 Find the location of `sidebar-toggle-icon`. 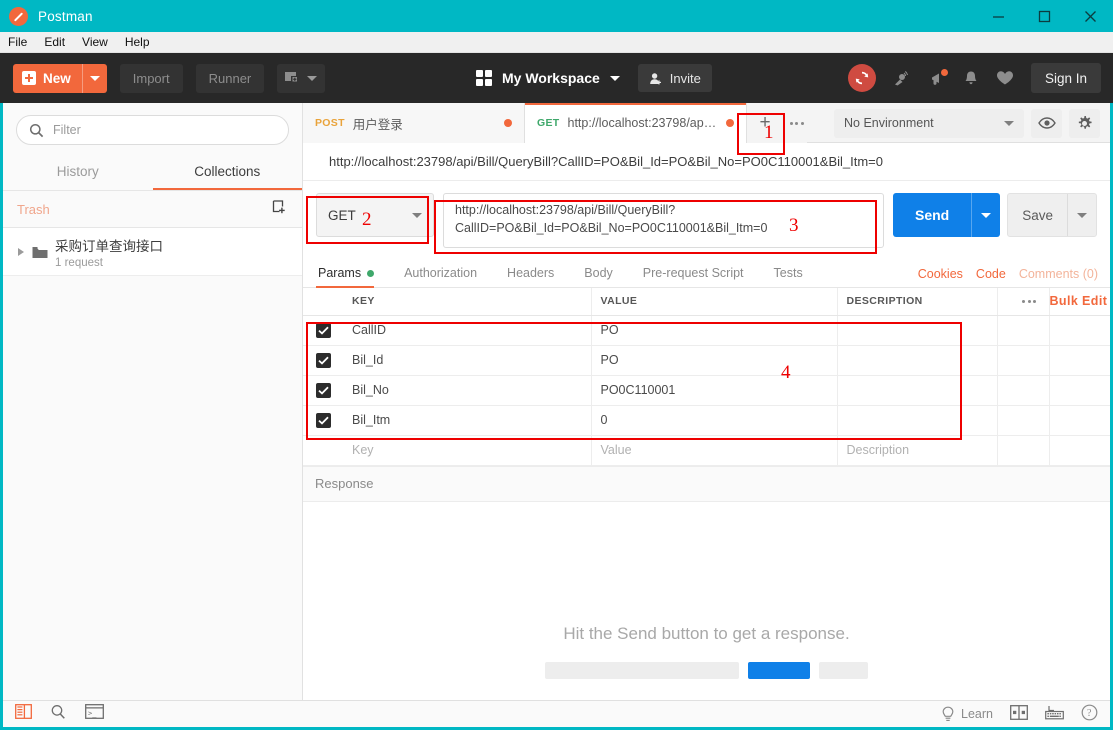

sidebar-toggle-icon is located at coordinates (23, 714).